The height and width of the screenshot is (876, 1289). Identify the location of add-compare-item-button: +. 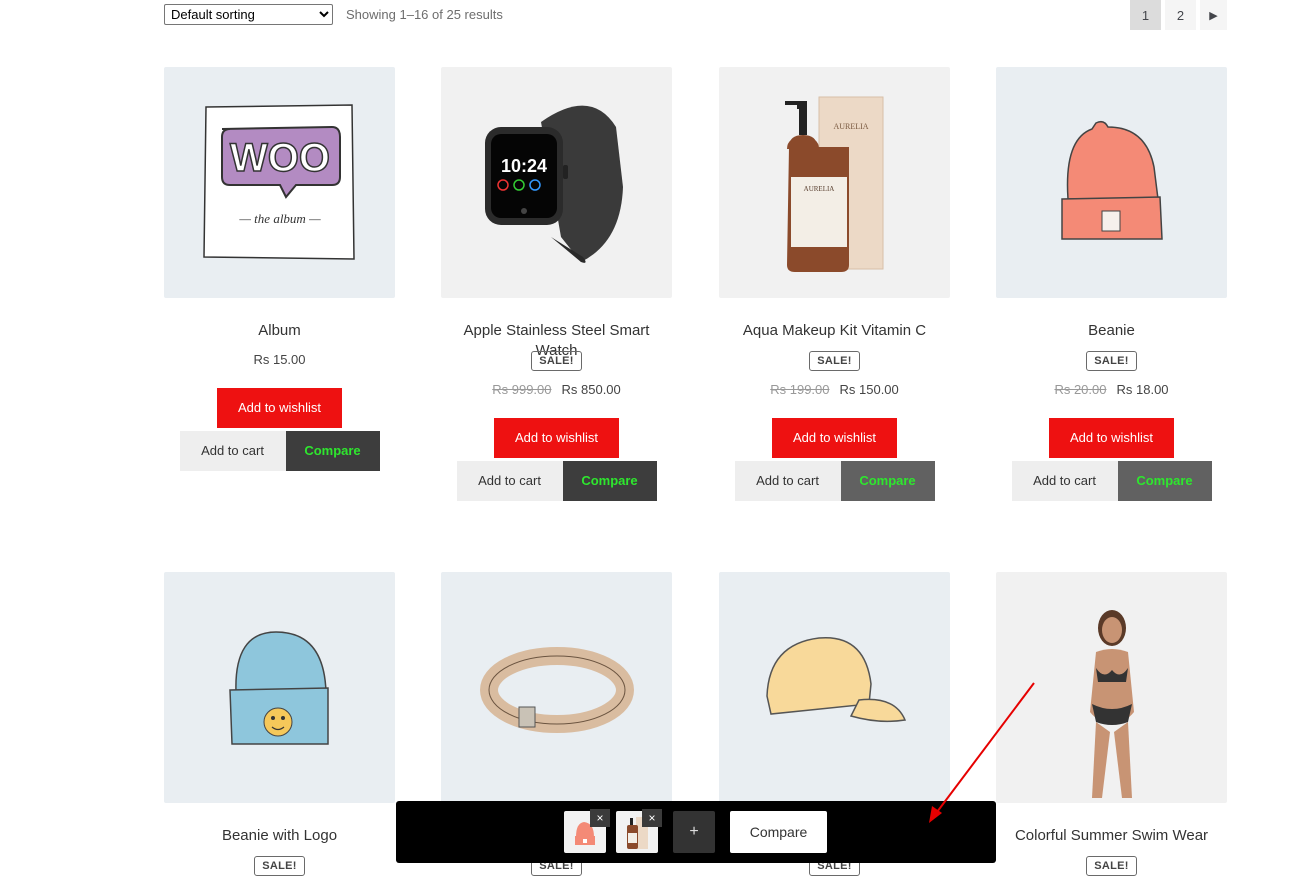
(694, 832).